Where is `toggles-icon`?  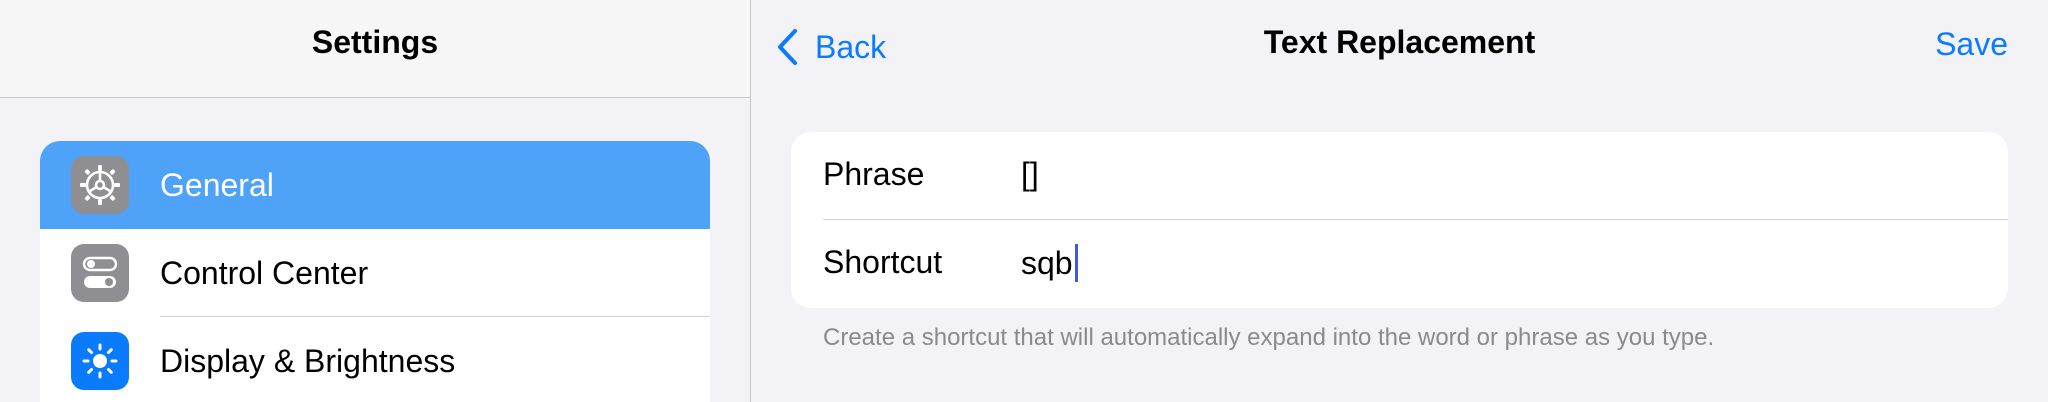 toggles-icon is located at coordinates (100, 273).